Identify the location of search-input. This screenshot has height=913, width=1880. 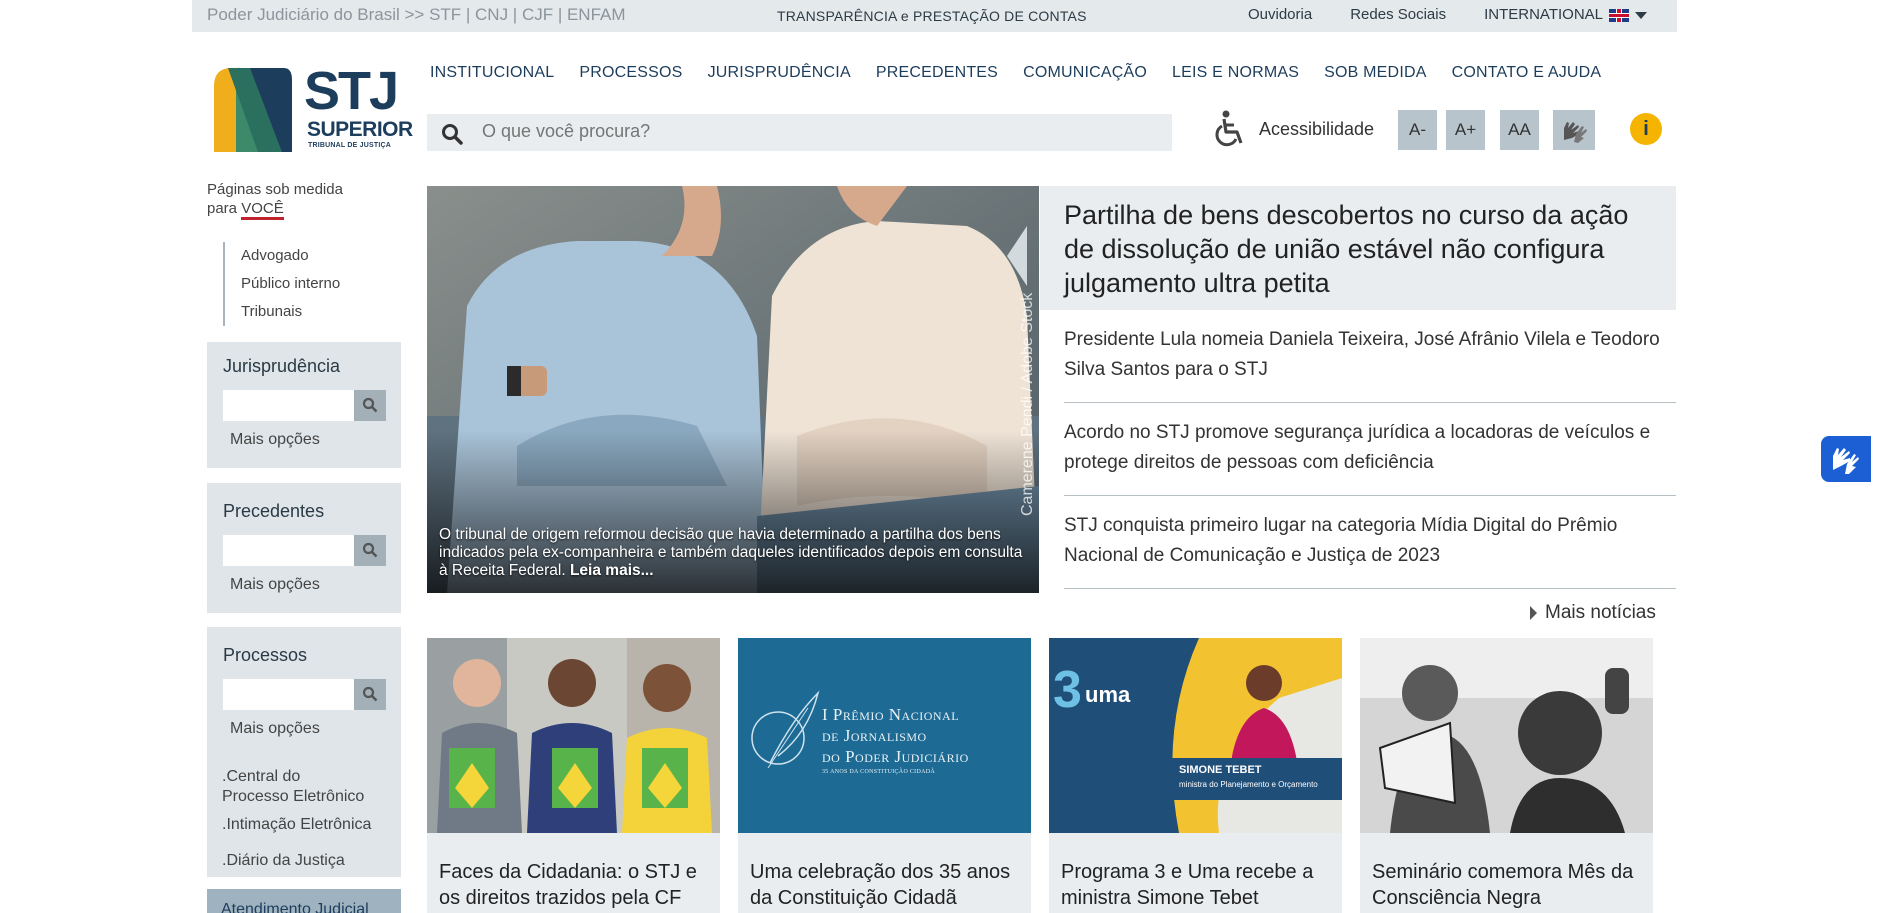
(782, 131).